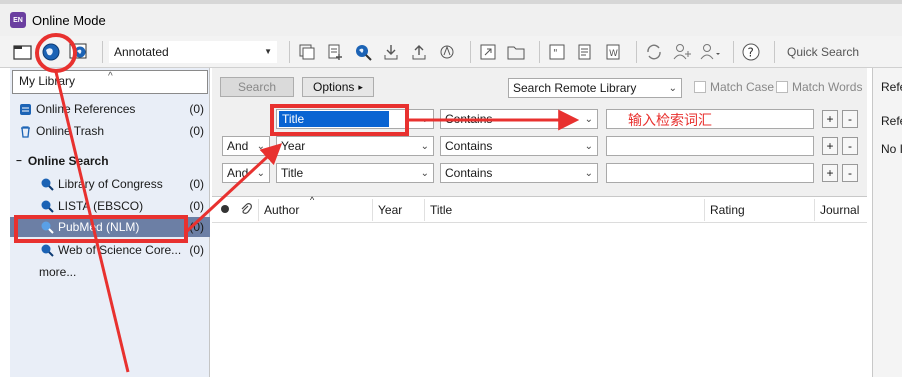 The image size is (902, 377). I want to click on toolbar: Annotated ▼ " W ? Quick Search, so click(451, 52).